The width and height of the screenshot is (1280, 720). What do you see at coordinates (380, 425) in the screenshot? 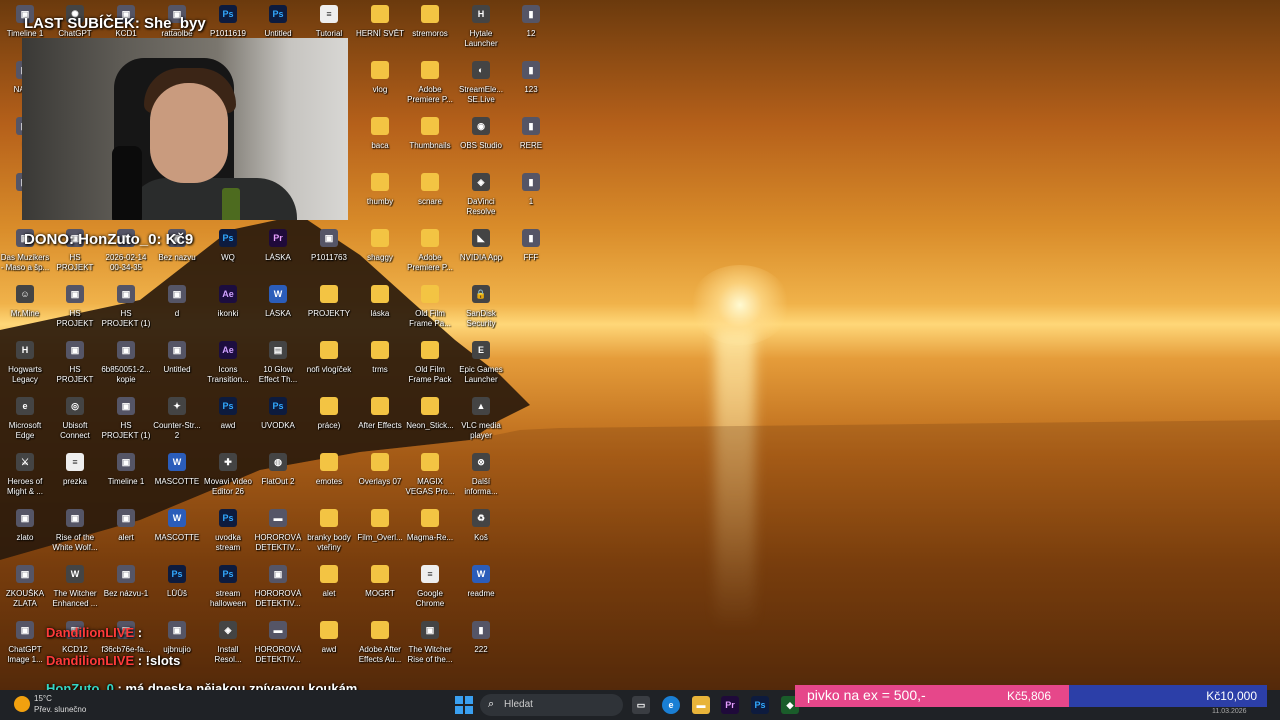
I see `desktop-icon: After Effects` at bounding box center [380, 425].